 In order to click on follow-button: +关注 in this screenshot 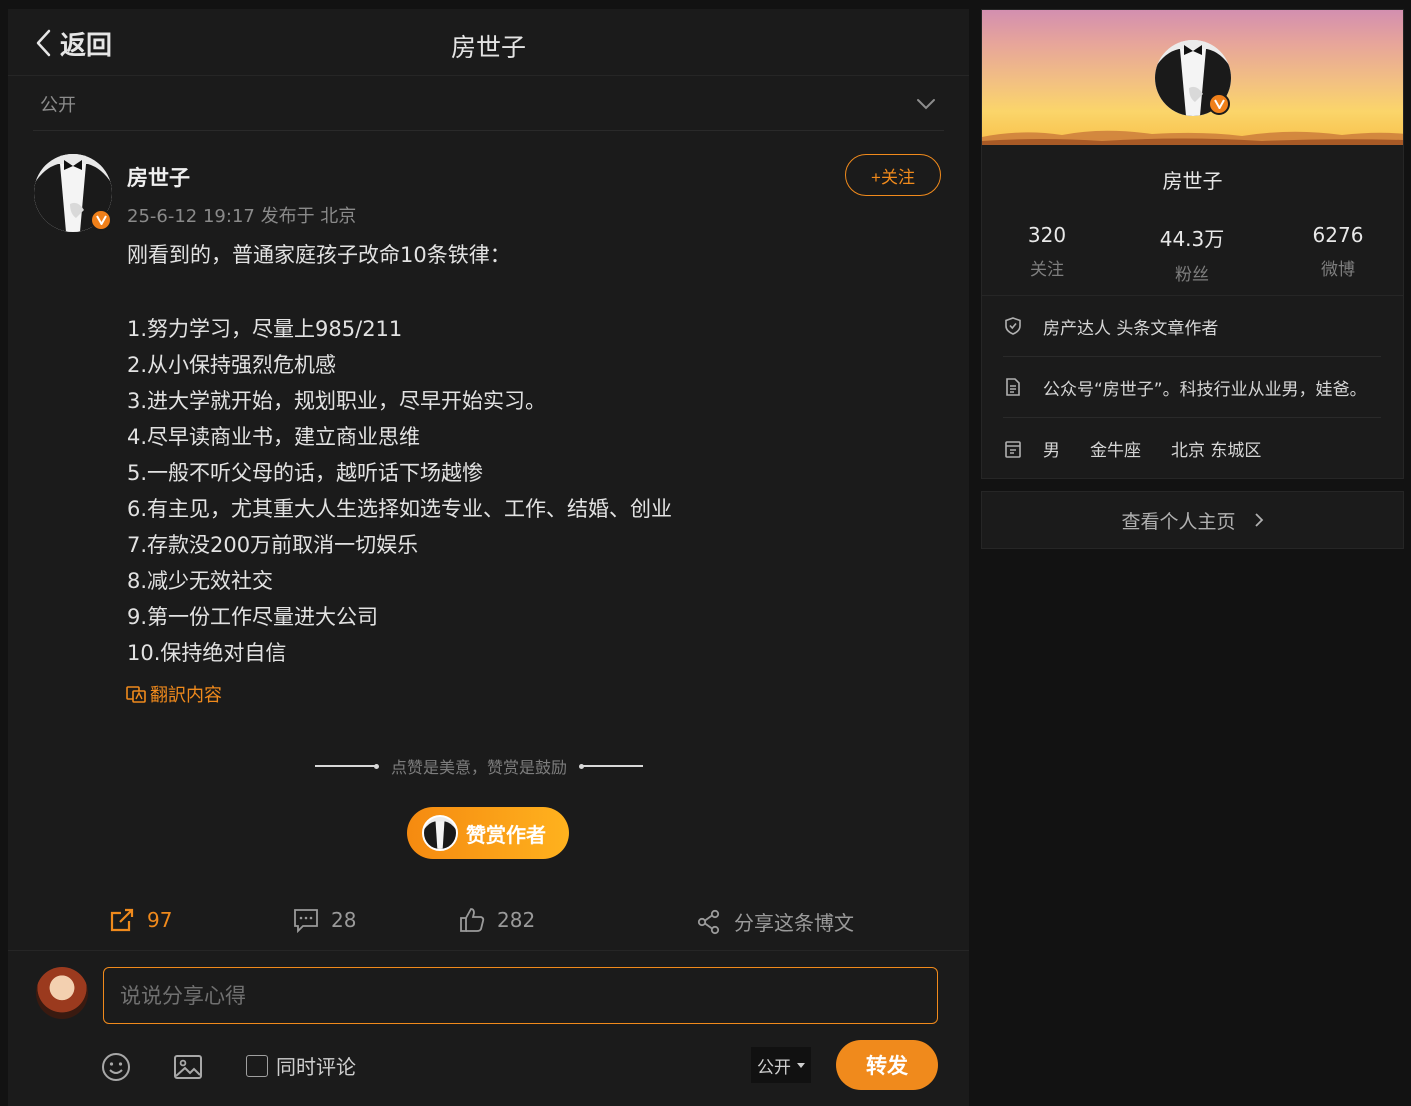, I will do `click(893, 175)`.